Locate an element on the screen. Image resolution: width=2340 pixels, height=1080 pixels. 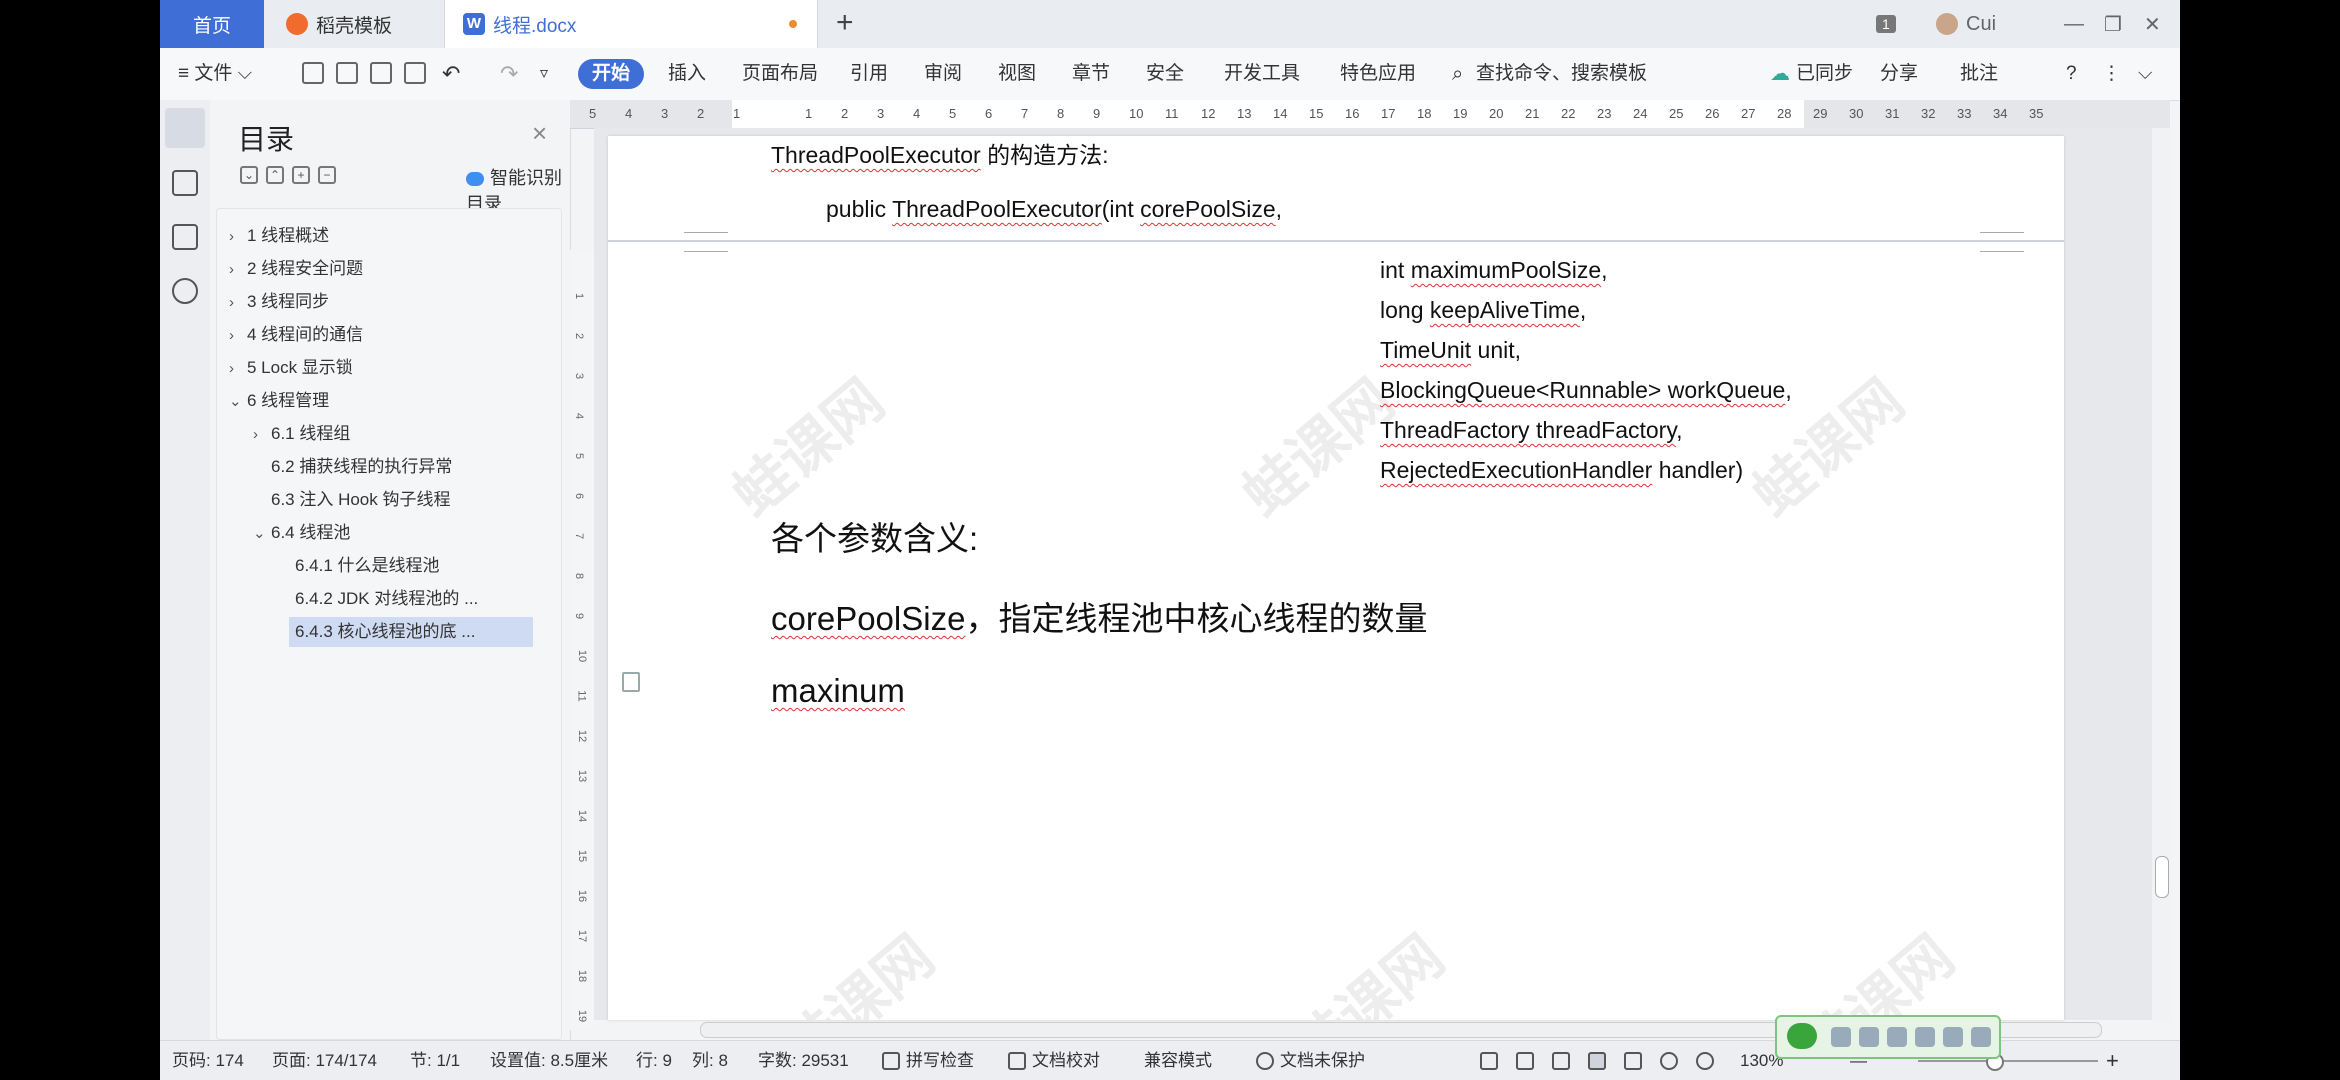
compat-mode: 兼容模式 is located at coordinates (1178, 1060).